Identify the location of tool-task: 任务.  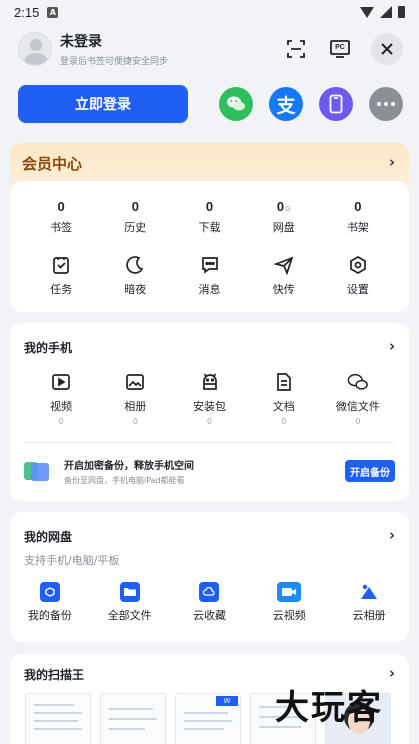
(61, 275).